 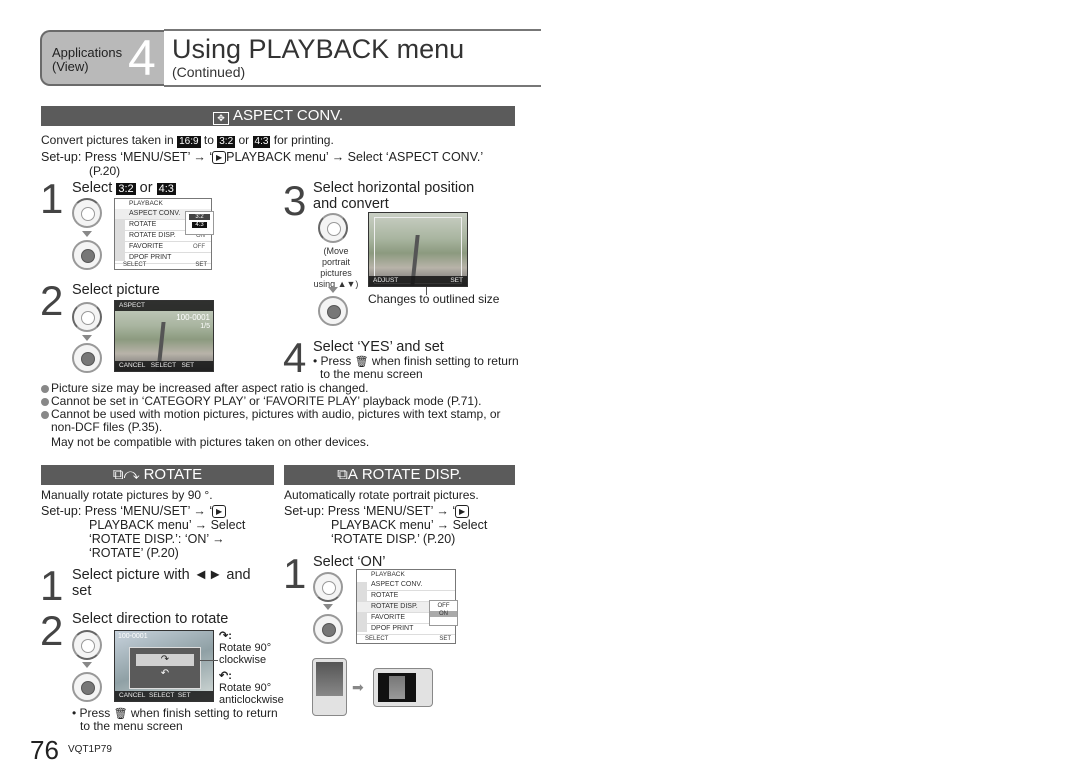 What do you see at coordinates (371, 374) in the screenshot?
I see `step-note-line2: to the menu screen` at bounding box center [371, 374].